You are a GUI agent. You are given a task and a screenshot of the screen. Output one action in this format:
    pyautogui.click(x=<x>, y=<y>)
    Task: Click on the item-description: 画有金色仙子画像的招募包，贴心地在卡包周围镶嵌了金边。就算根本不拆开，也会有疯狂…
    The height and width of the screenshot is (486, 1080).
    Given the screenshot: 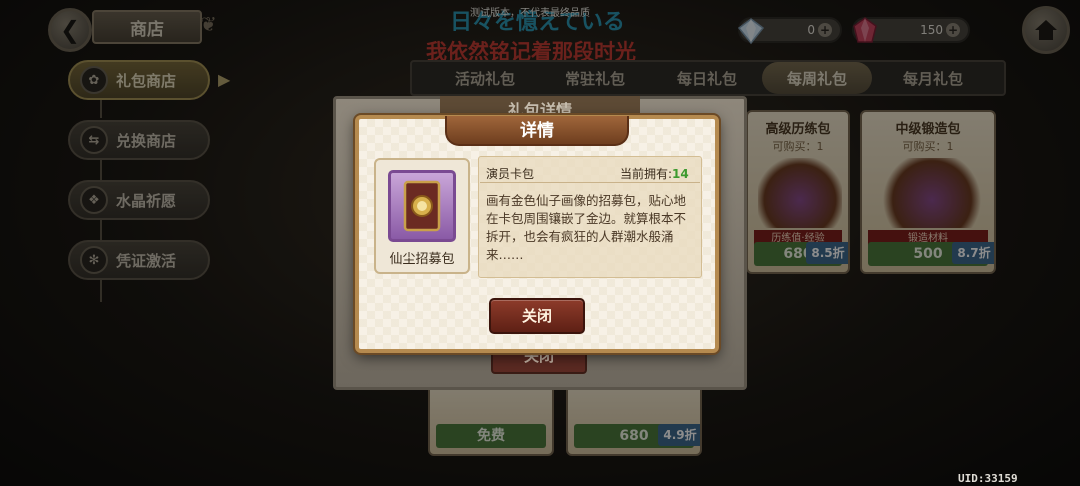 What is the action you would take?
    pyautogui.click(x=586, y=227)
    